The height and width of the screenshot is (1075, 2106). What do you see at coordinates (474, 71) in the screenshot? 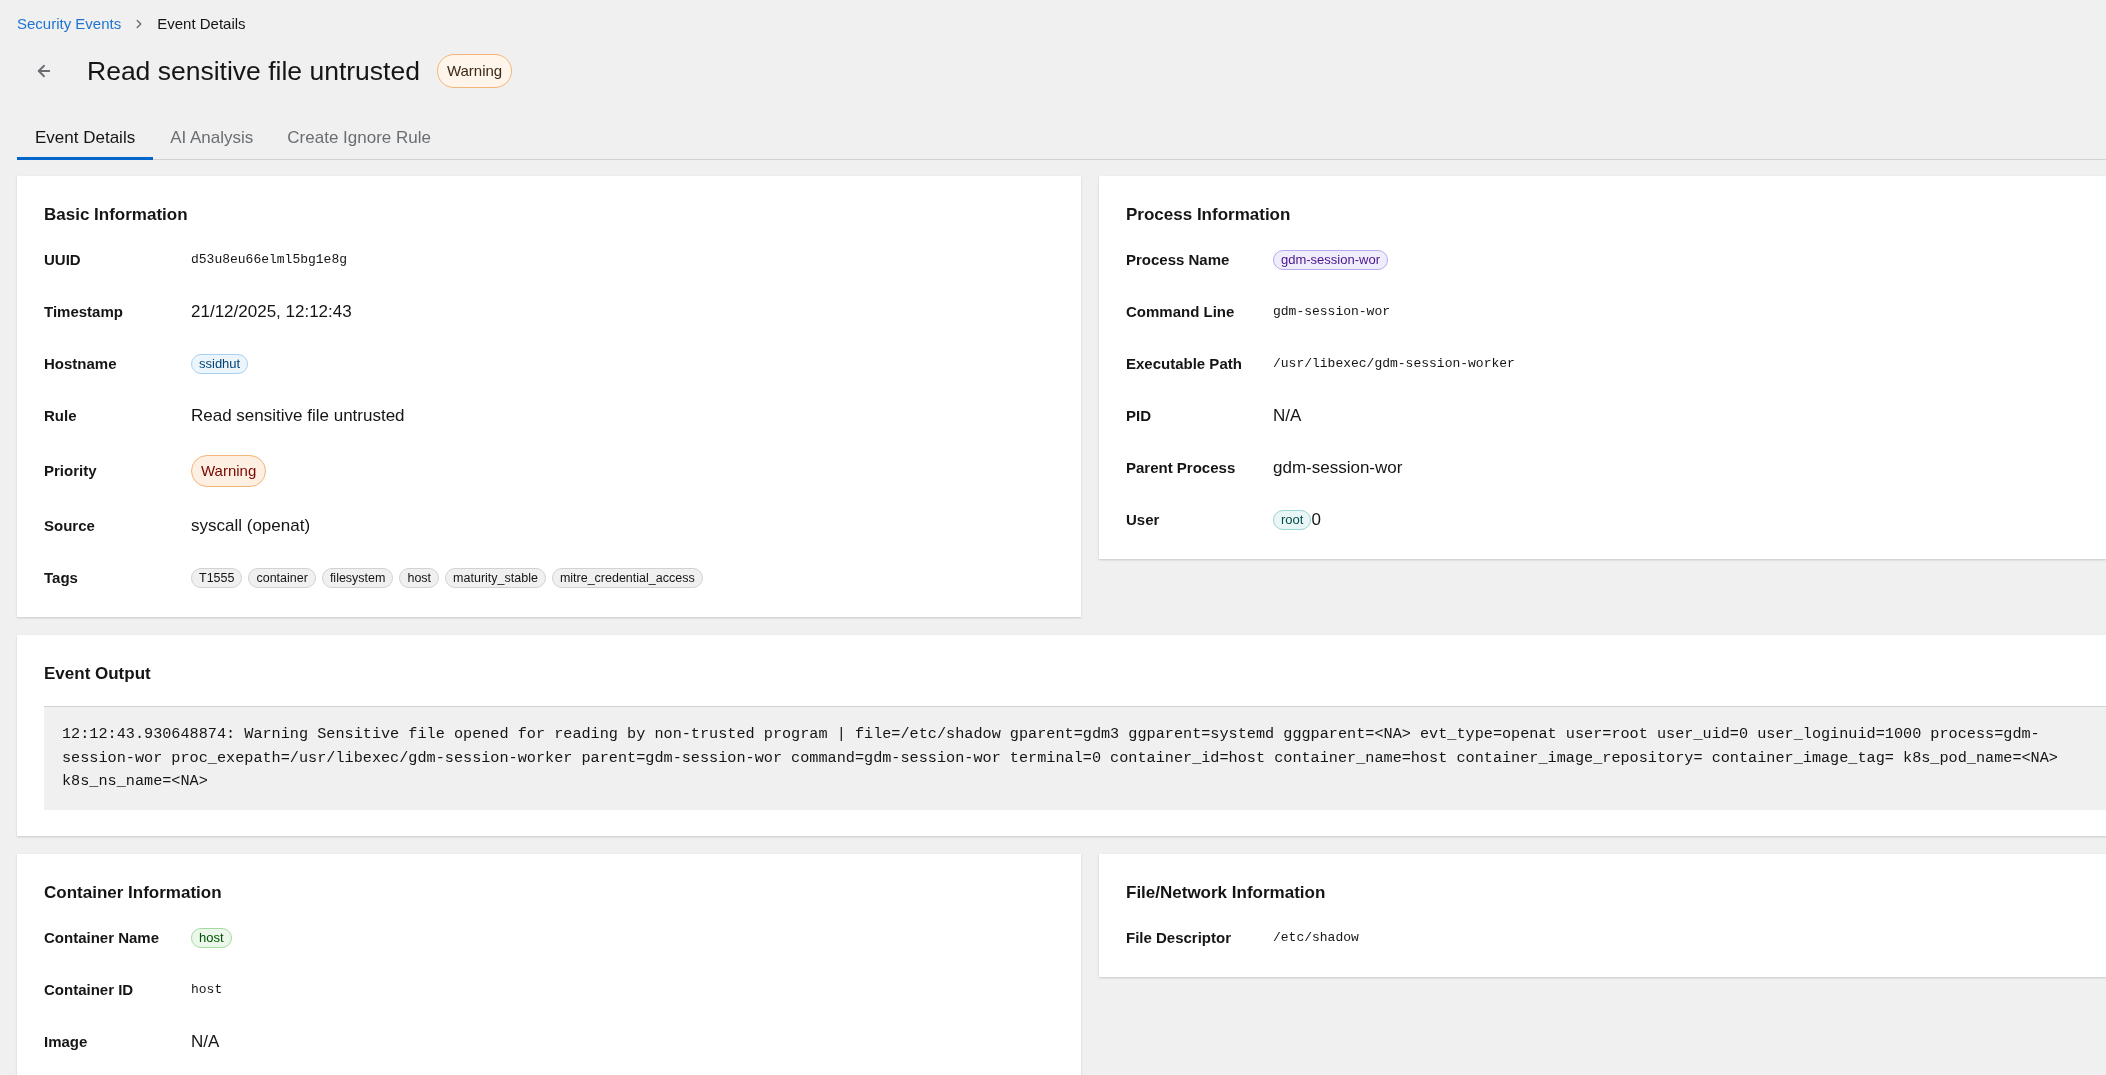
I see `severity-label: Warning` at bounding box center [474, 71].